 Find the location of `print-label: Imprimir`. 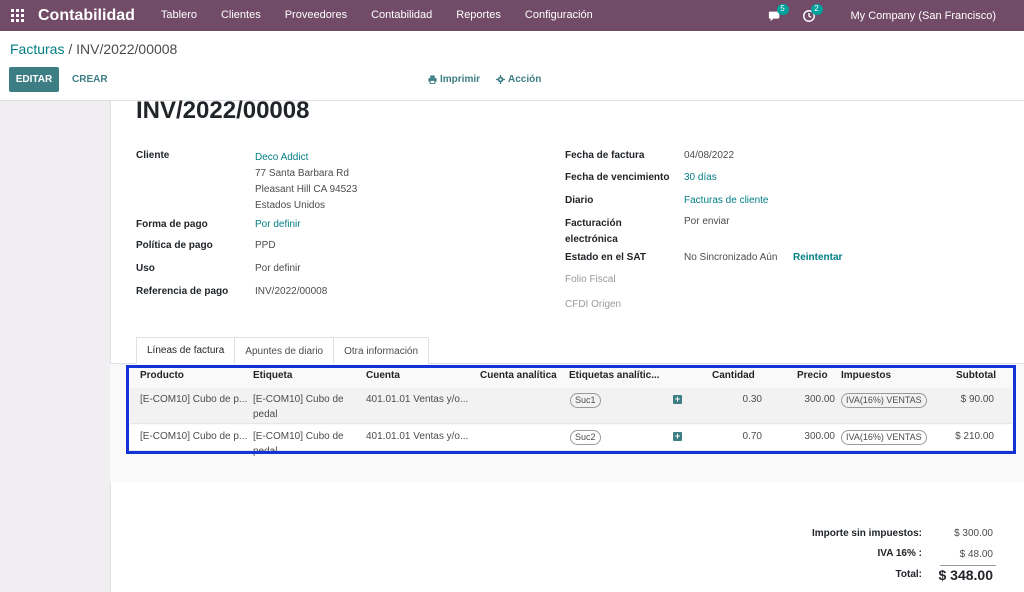

print-label: Imprimir is located at coordinates (460, 79).